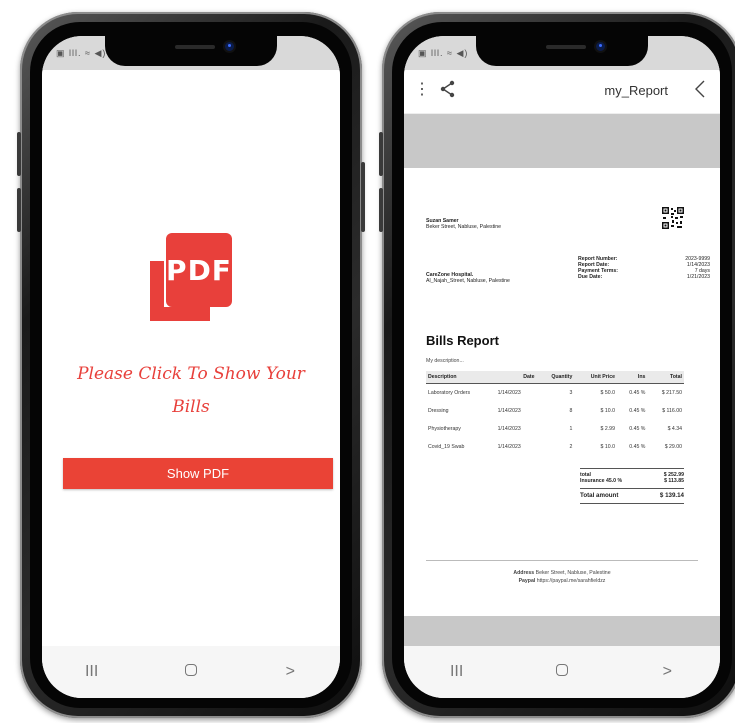 The image size is (735, 723). I want to click on pdf-logo-icon: PDF, so click(195, 283).